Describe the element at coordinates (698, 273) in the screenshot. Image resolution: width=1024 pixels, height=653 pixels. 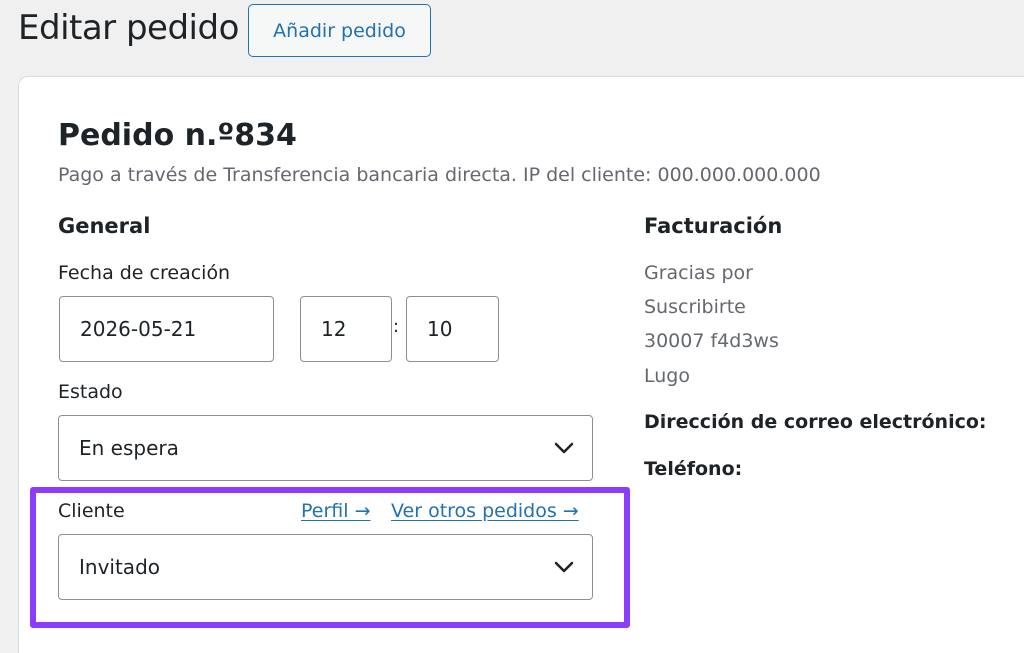
I see `billing-address-line: Gracias por` at that location.